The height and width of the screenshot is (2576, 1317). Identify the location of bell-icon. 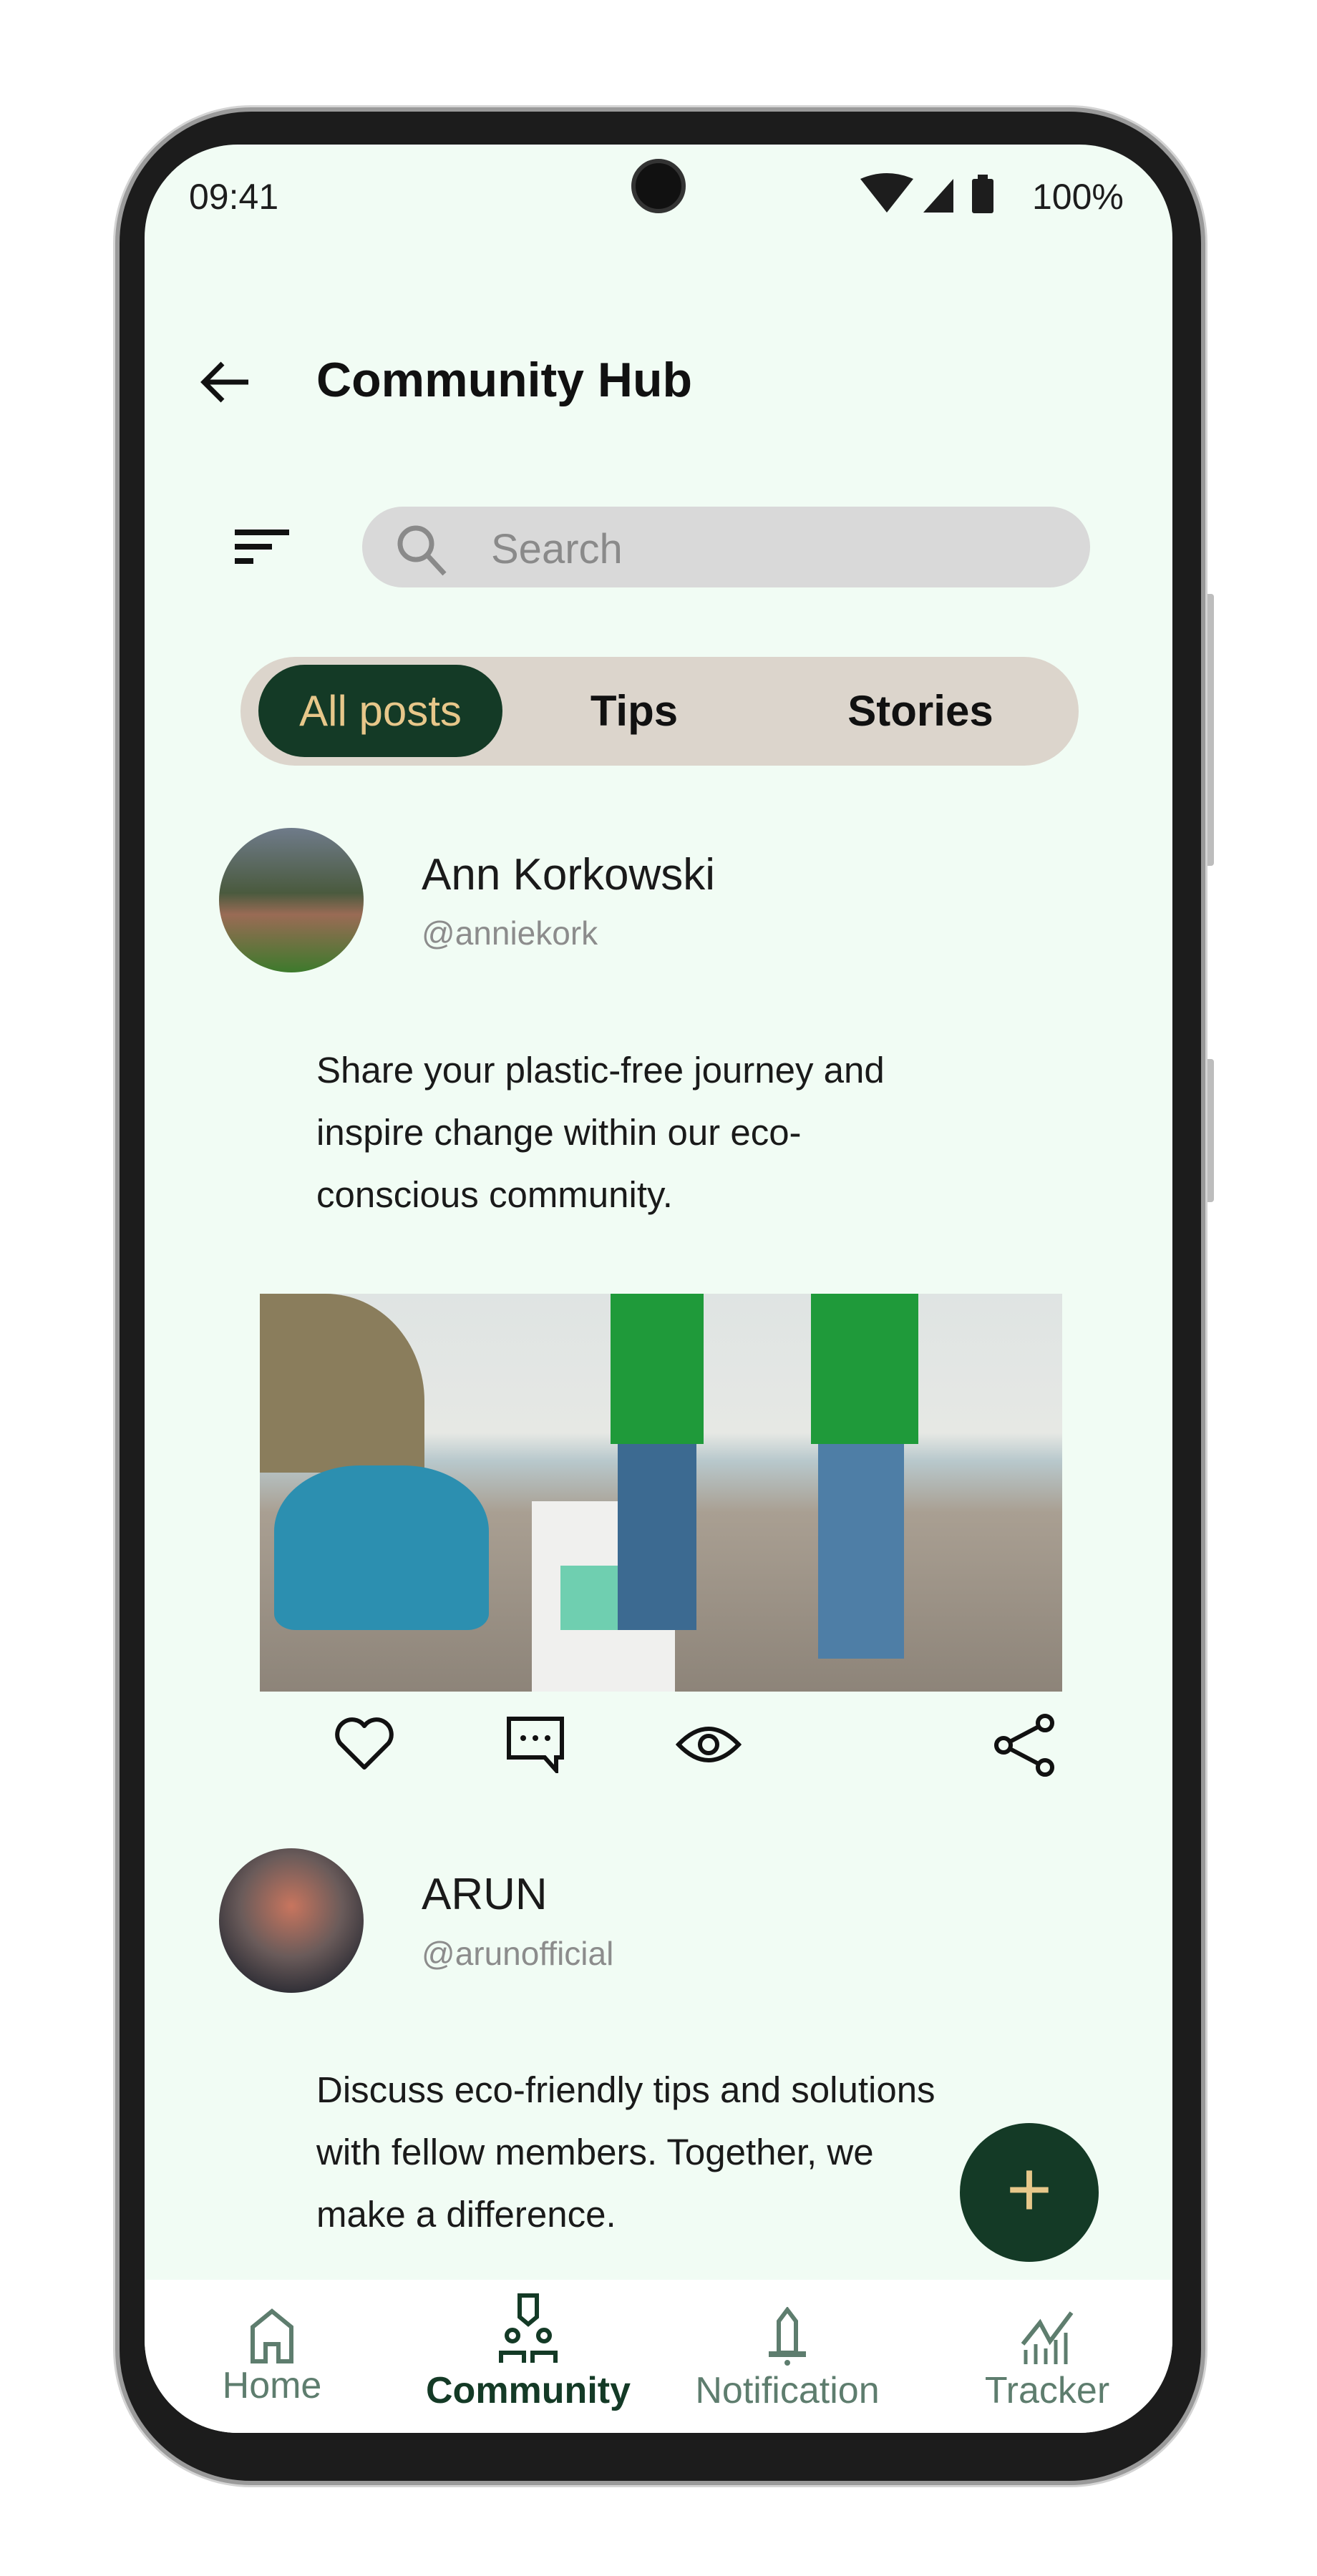
(787, 2336).